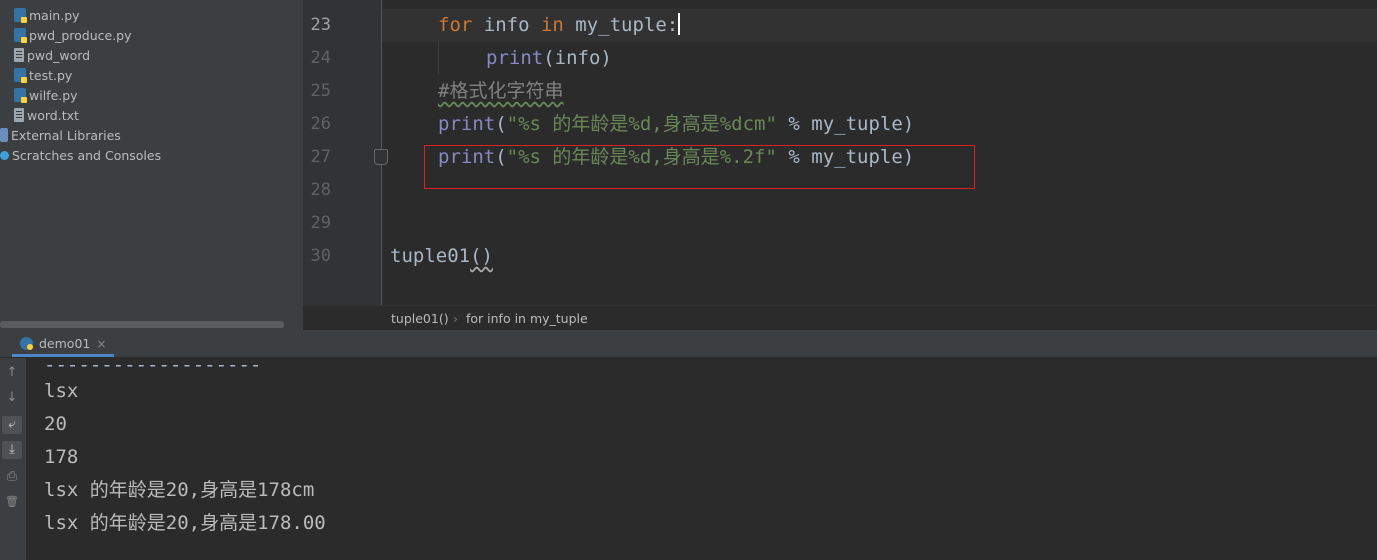 The image size is (1377, 560). I want to click on code-line-24: print(info), so click(549, 58).